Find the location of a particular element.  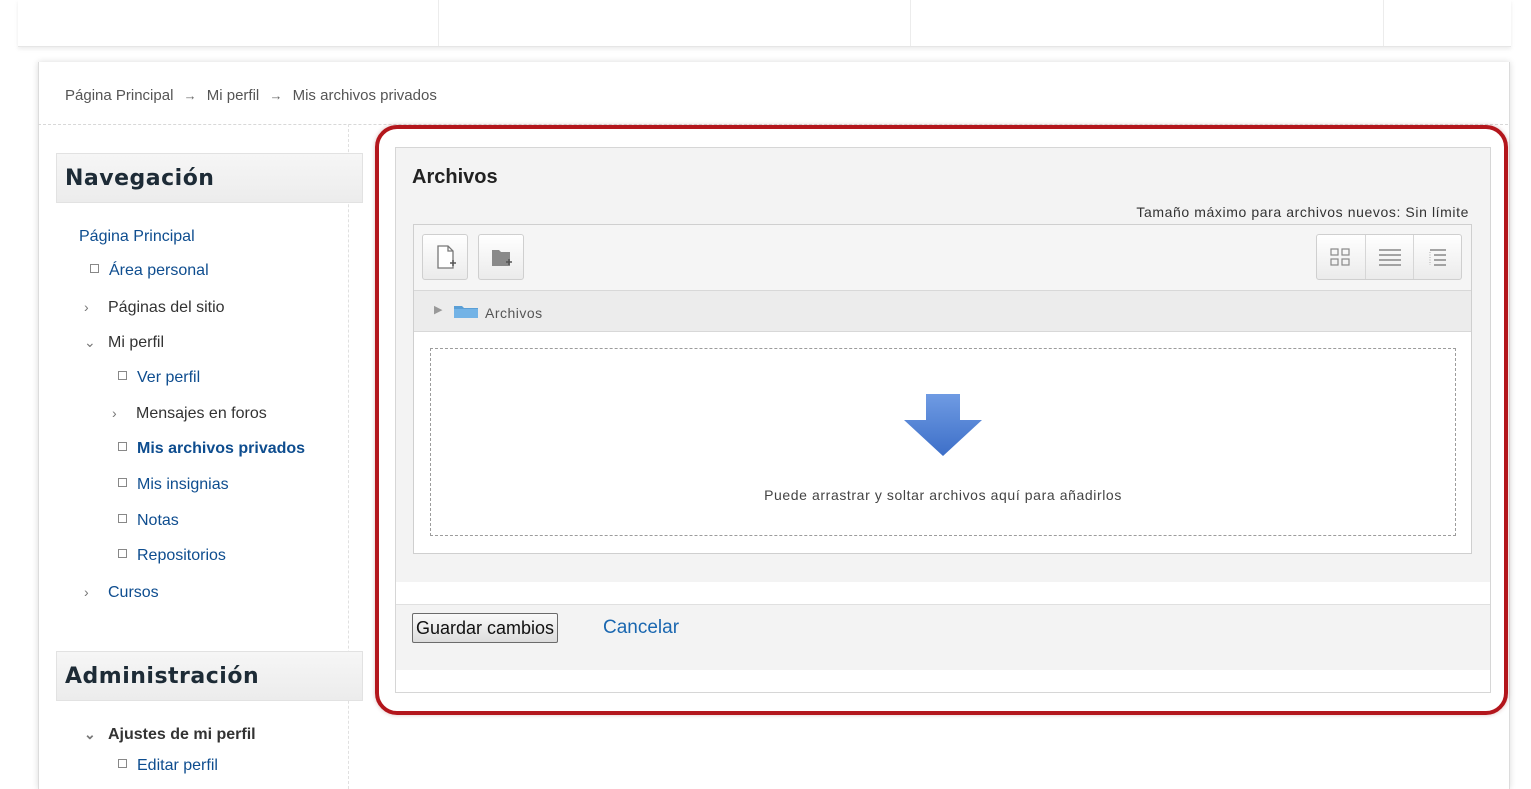

administration-title: Administración is located at coordinates (162, 676).